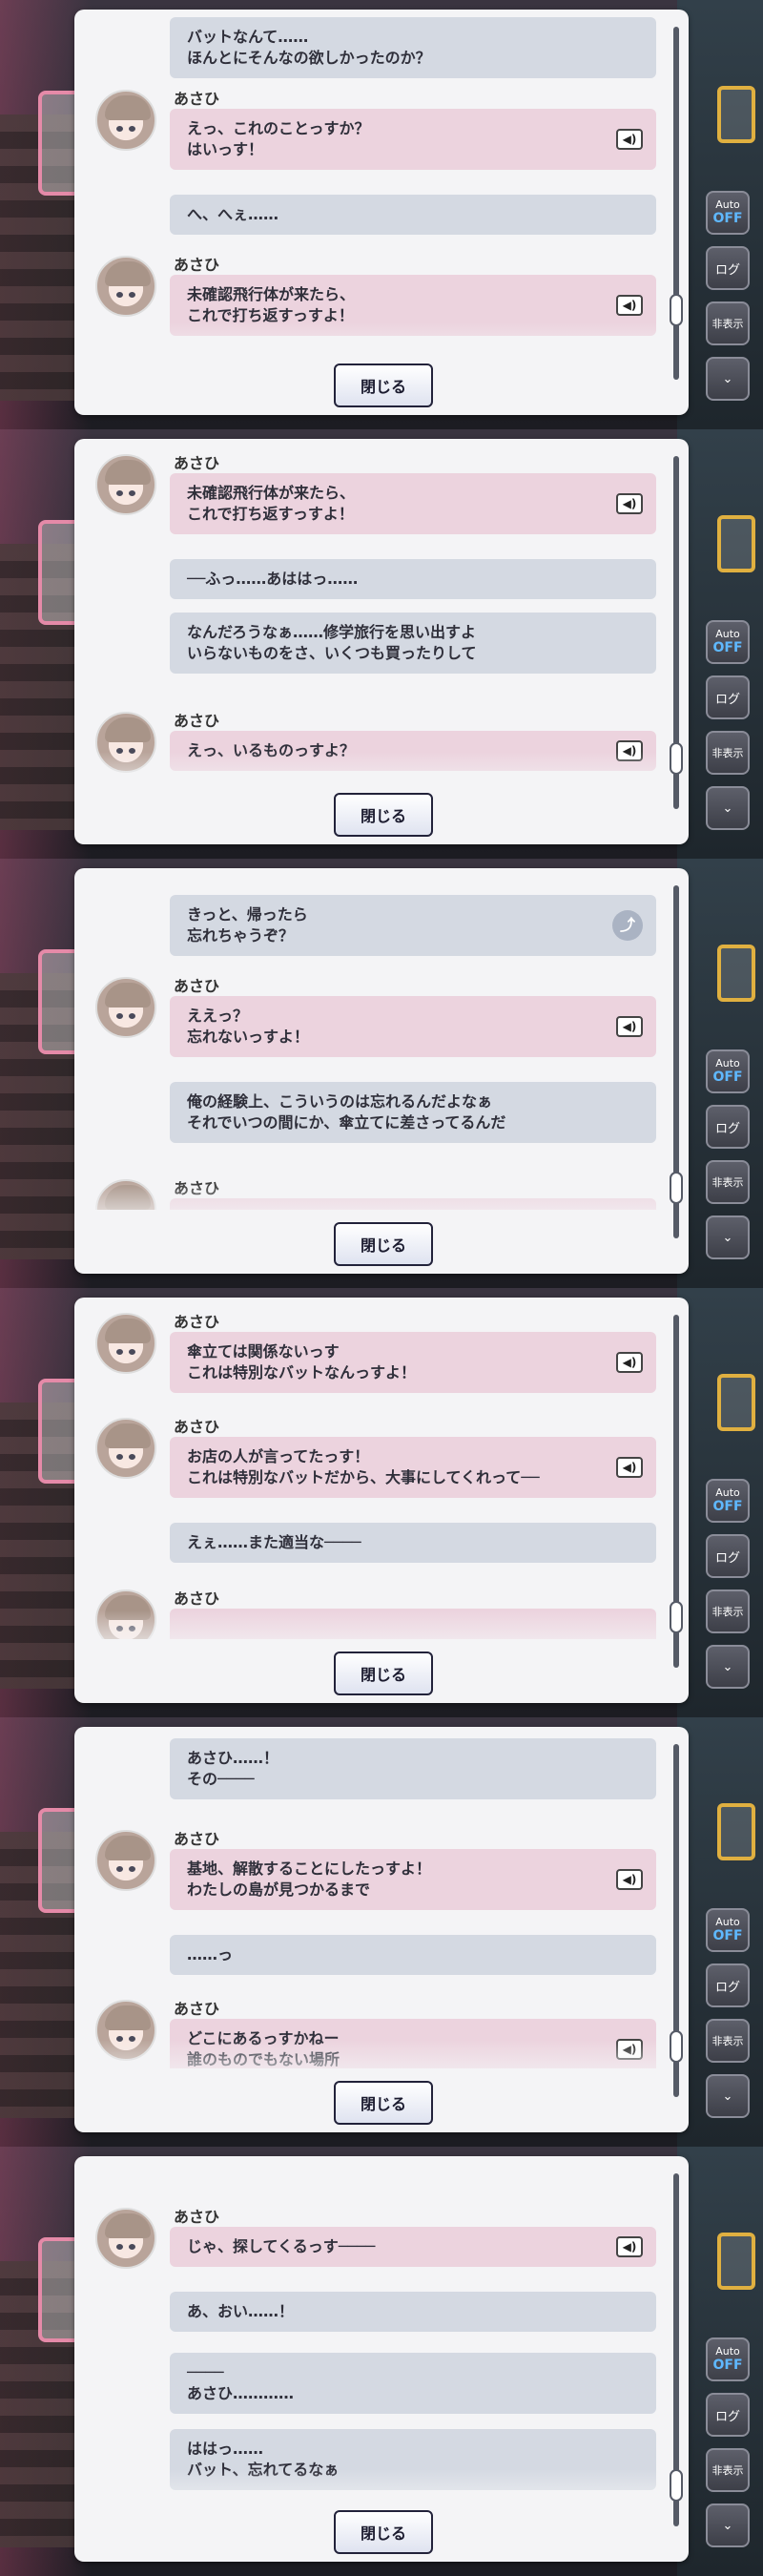 The image size is (763, 2576). What do you see at coordinates (247, 925) in the screenshot?
I see `line-text: きっと、帰ったら 忘れちゃうぞ？` at bounding box center [247, 925].